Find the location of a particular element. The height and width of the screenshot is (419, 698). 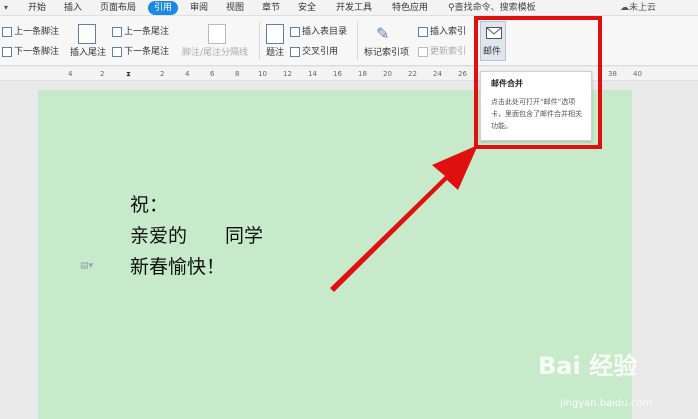

doc-line-recipient: 亲爱的 同学 is located at coordinates (196, 236).